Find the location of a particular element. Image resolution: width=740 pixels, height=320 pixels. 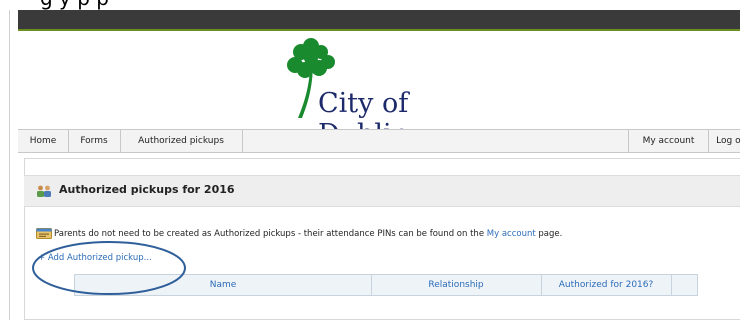

nav-my-account: My account is located at coordinates (668, 141).